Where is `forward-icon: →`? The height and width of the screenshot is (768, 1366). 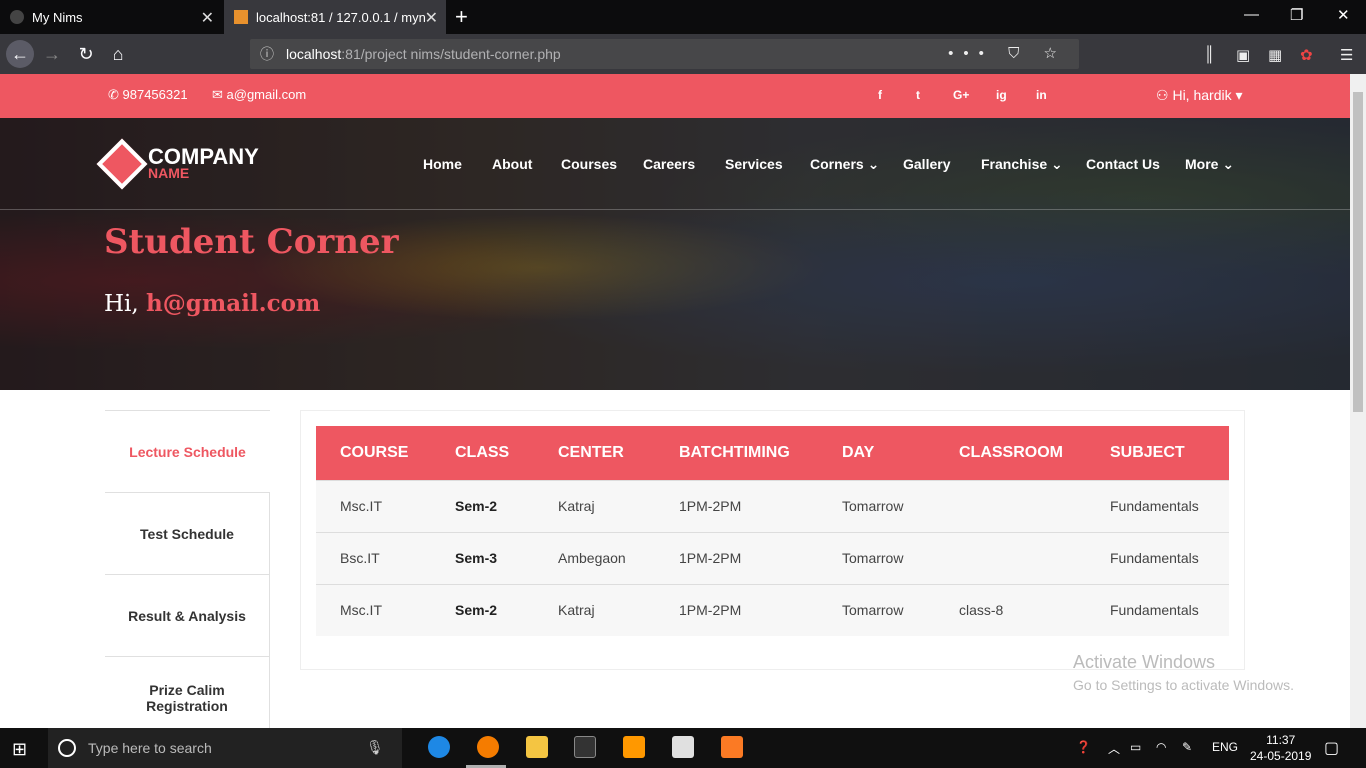 forward-icon: → is located at coordinates (52, 54).